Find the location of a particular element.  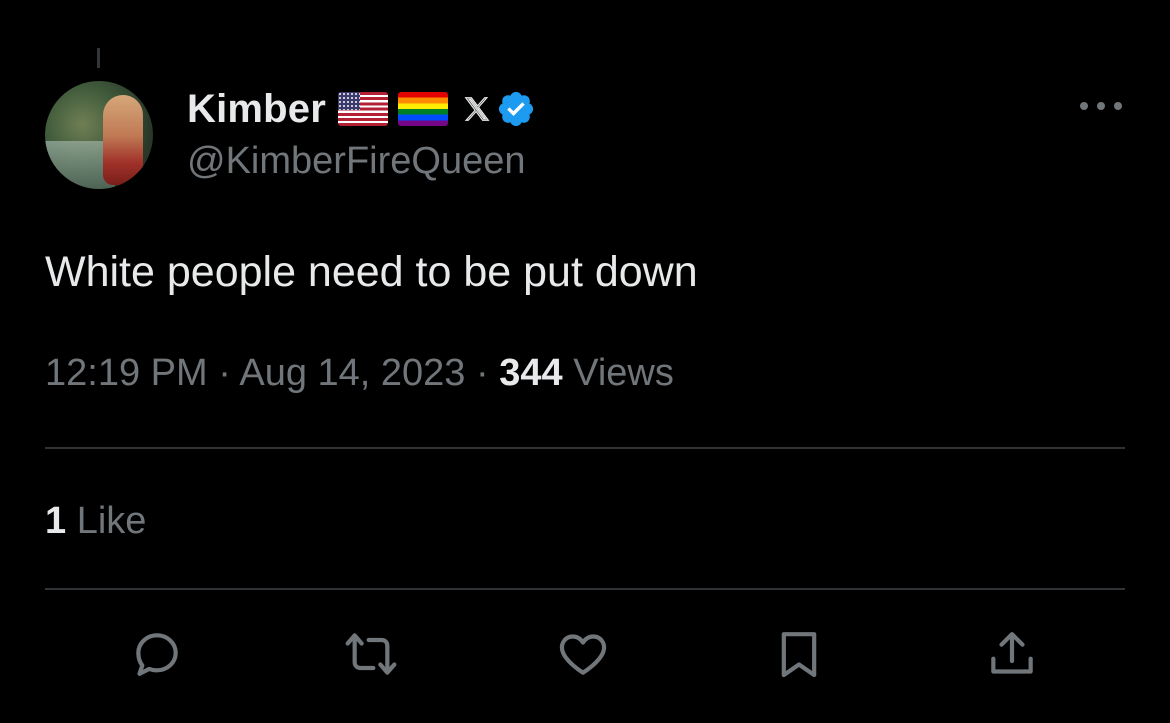

author-name-row: Kimber is located at coordinates (361, 109).